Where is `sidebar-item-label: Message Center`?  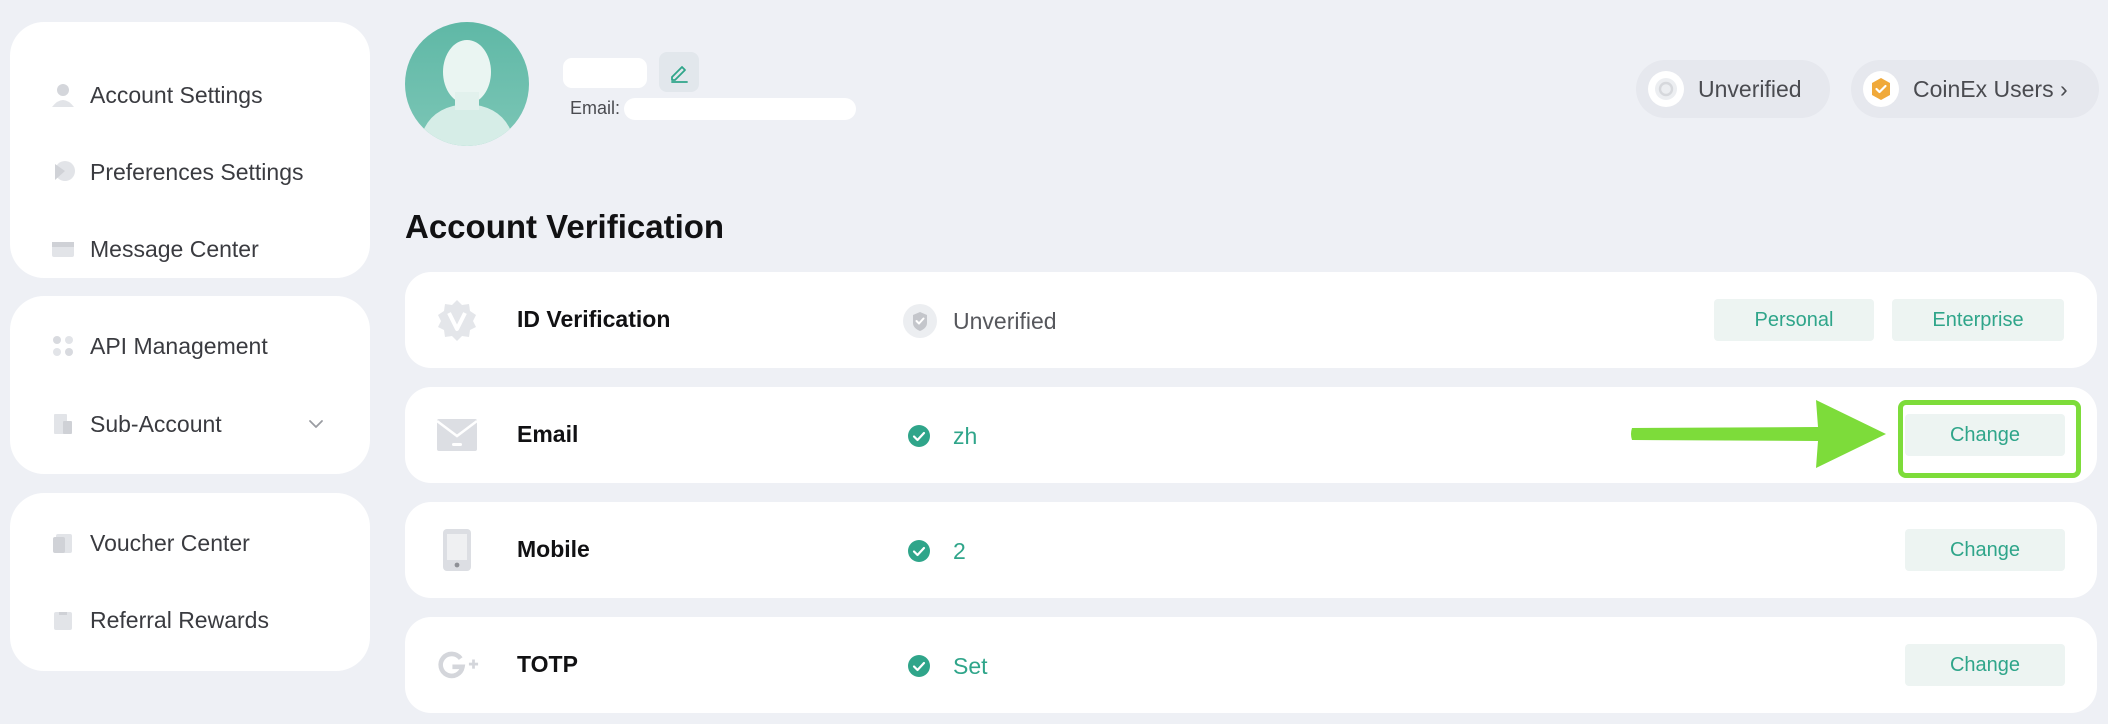 sidebar-item-label: Message Center is located at coordinates (174, 248).